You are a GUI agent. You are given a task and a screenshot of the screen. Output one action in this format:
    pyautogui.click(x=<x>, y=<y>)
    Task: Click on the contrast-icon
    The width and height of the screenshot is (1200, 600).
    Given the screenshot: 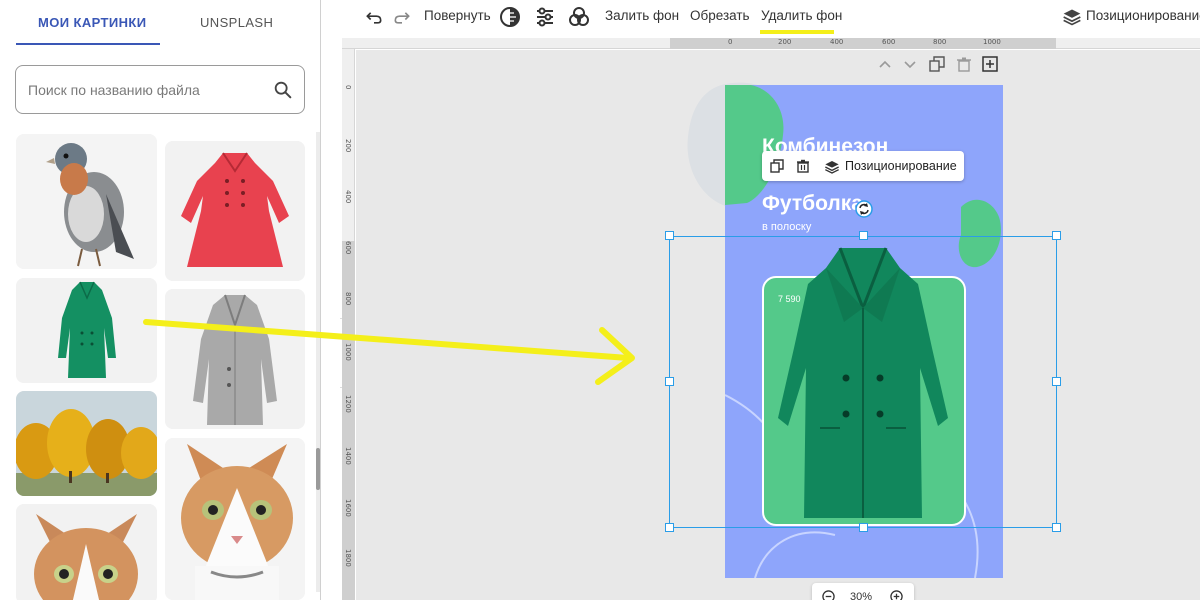 What is the action you would take?
    pyautogui.click(x=510, y=17)
    